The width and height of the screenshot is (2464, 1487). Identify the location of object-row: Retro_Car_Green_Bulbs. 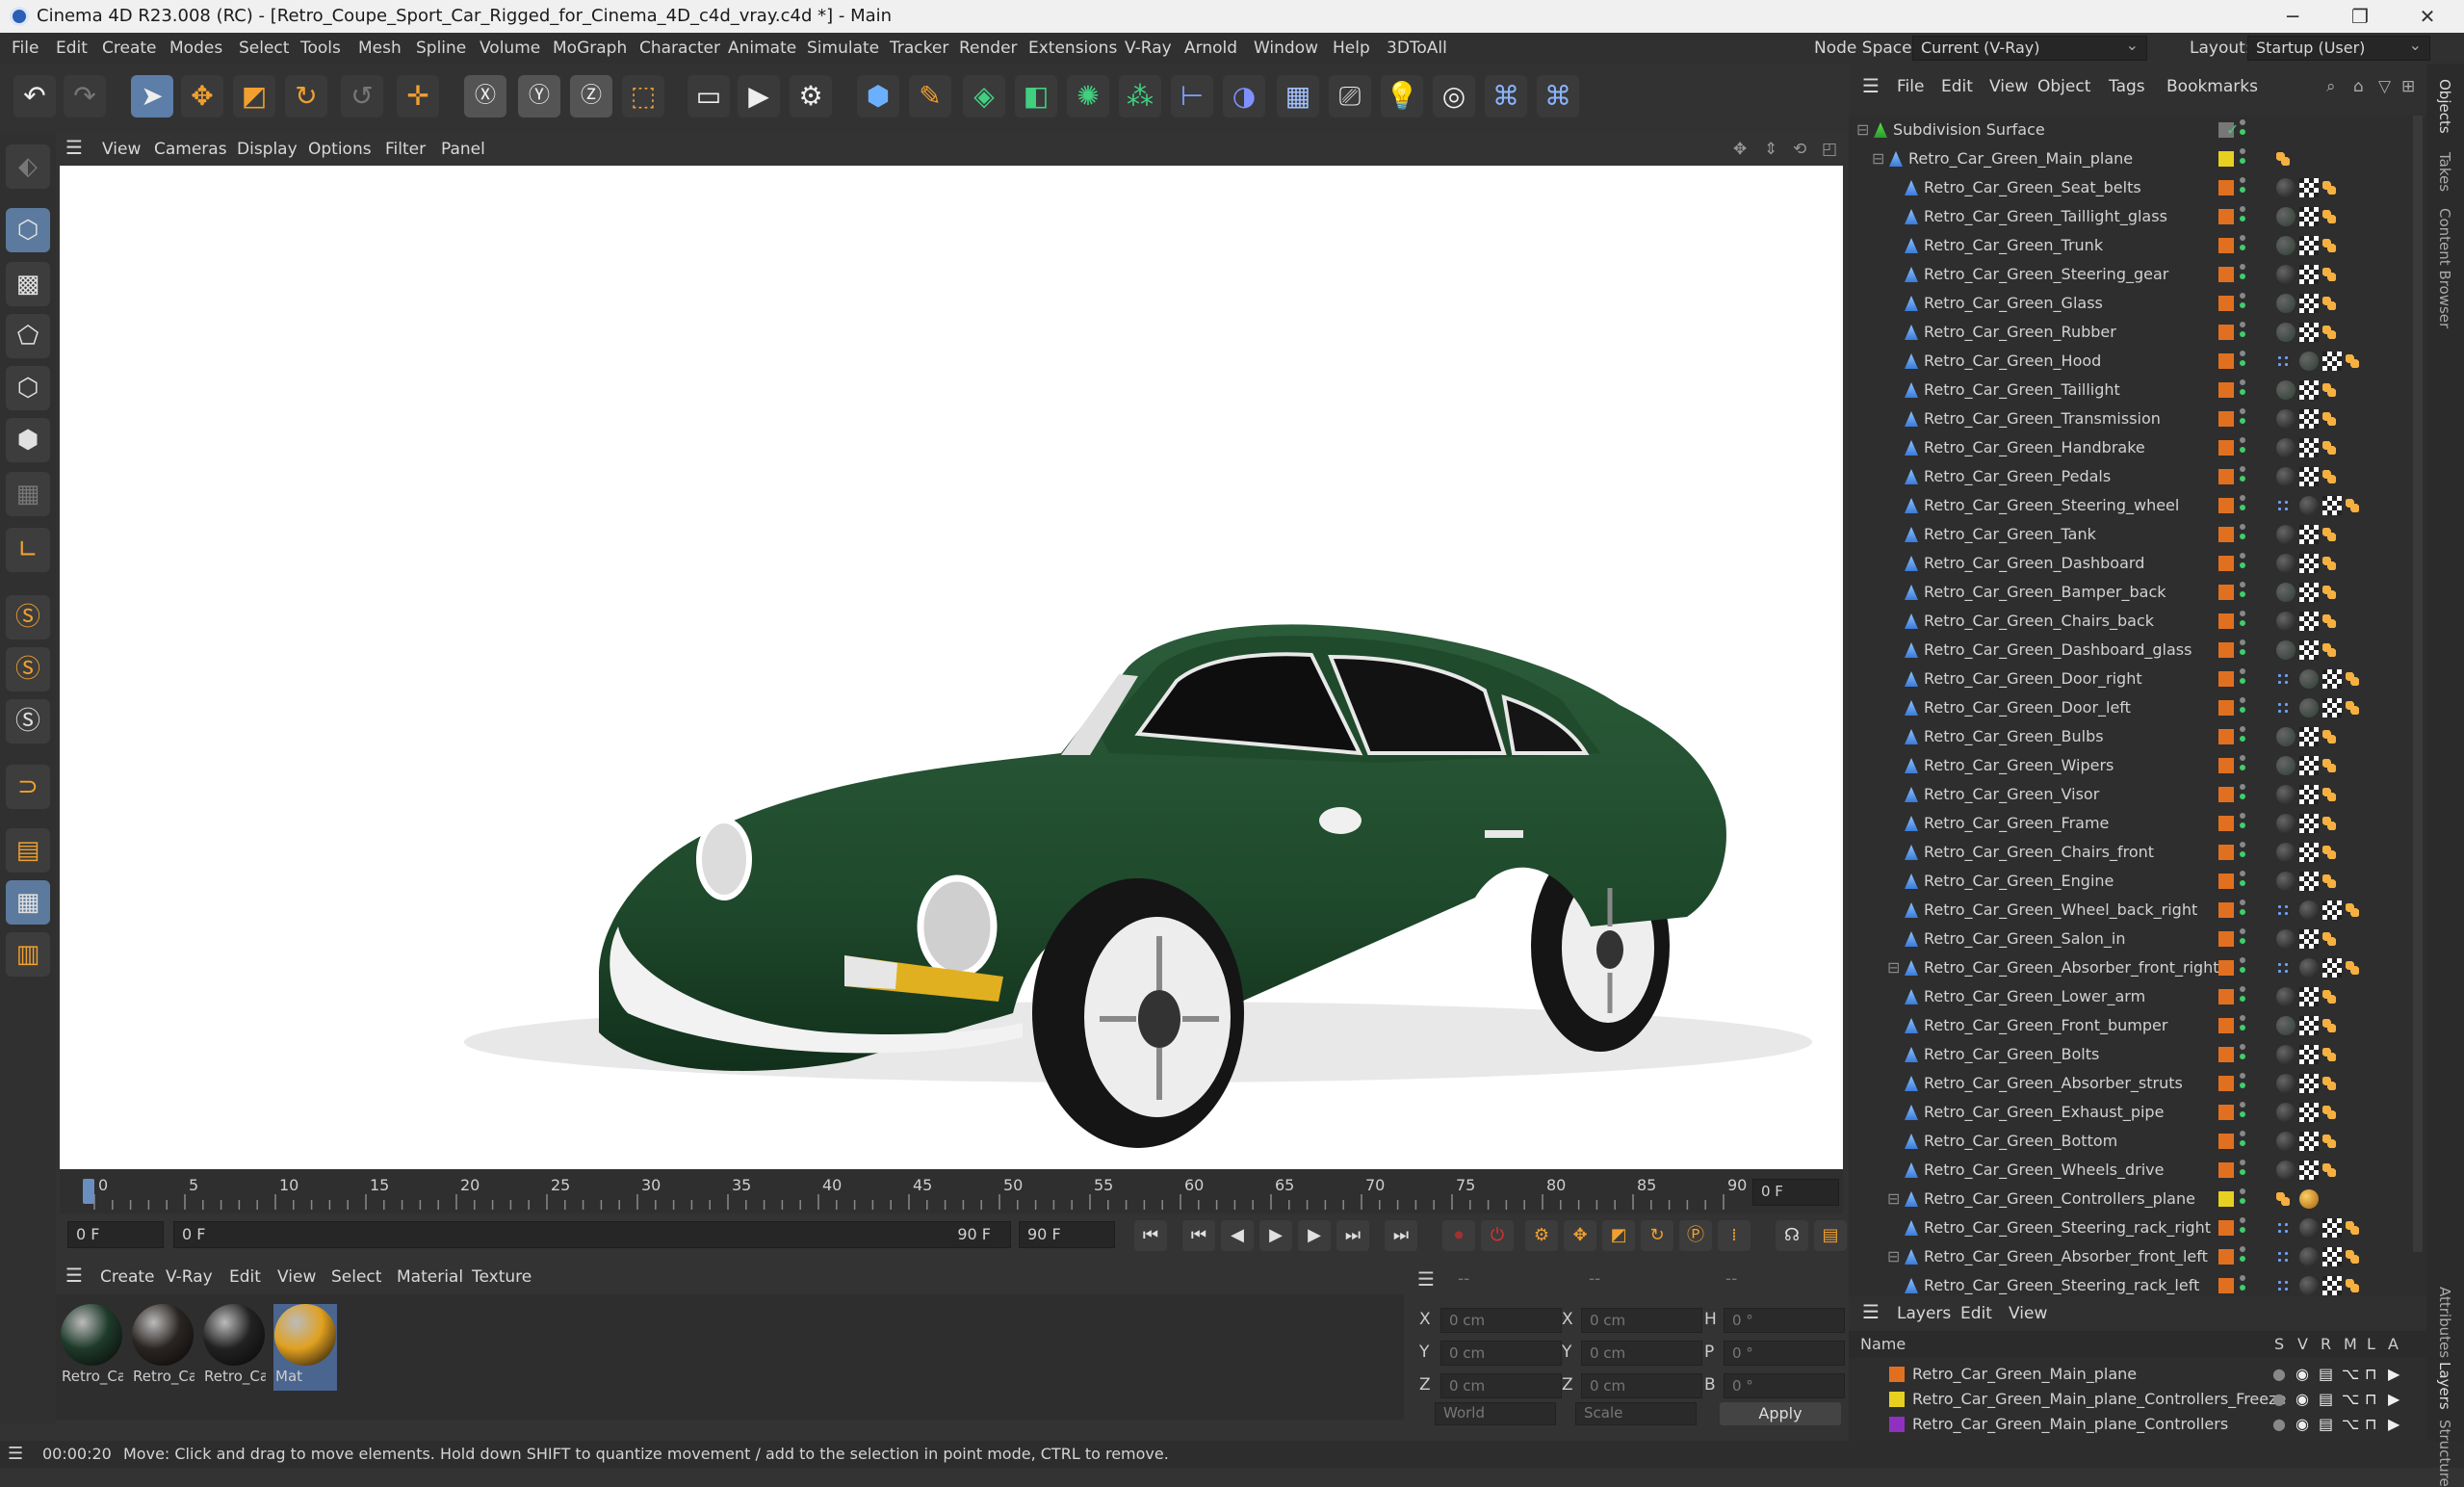
(2129, 736).